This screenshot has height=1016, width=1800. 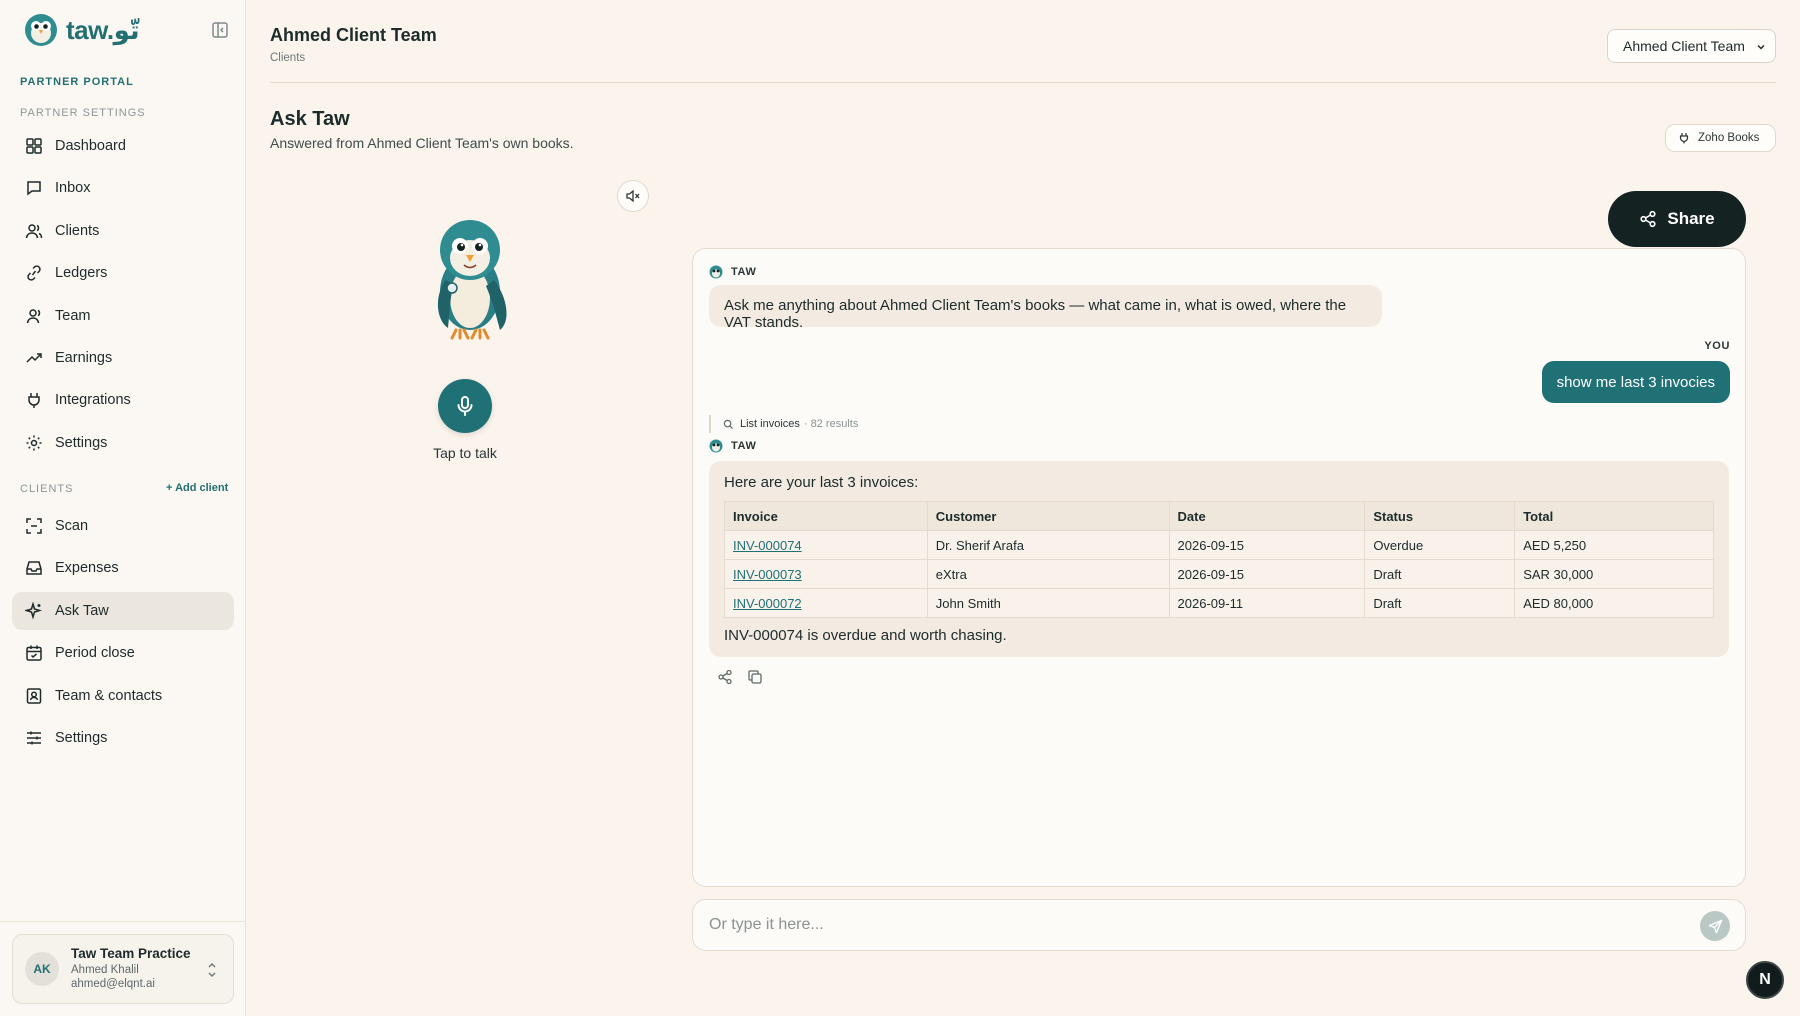 What do you see at coordinates (1635, 382) in the screenshot?
I see `user-message: show me last 3 invocies` at bounding box center [1635, 382].